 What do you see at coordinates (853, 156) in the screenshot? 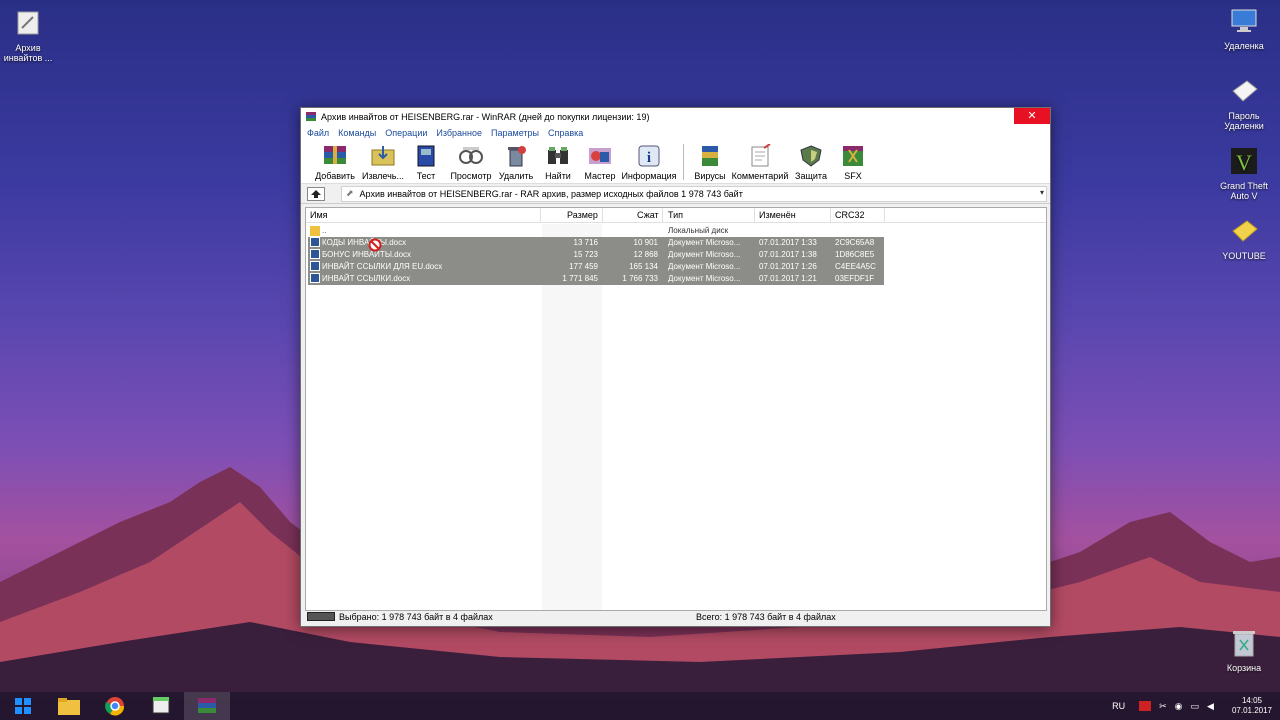
I see `sfx-icon` at bounding box center [853, 156].